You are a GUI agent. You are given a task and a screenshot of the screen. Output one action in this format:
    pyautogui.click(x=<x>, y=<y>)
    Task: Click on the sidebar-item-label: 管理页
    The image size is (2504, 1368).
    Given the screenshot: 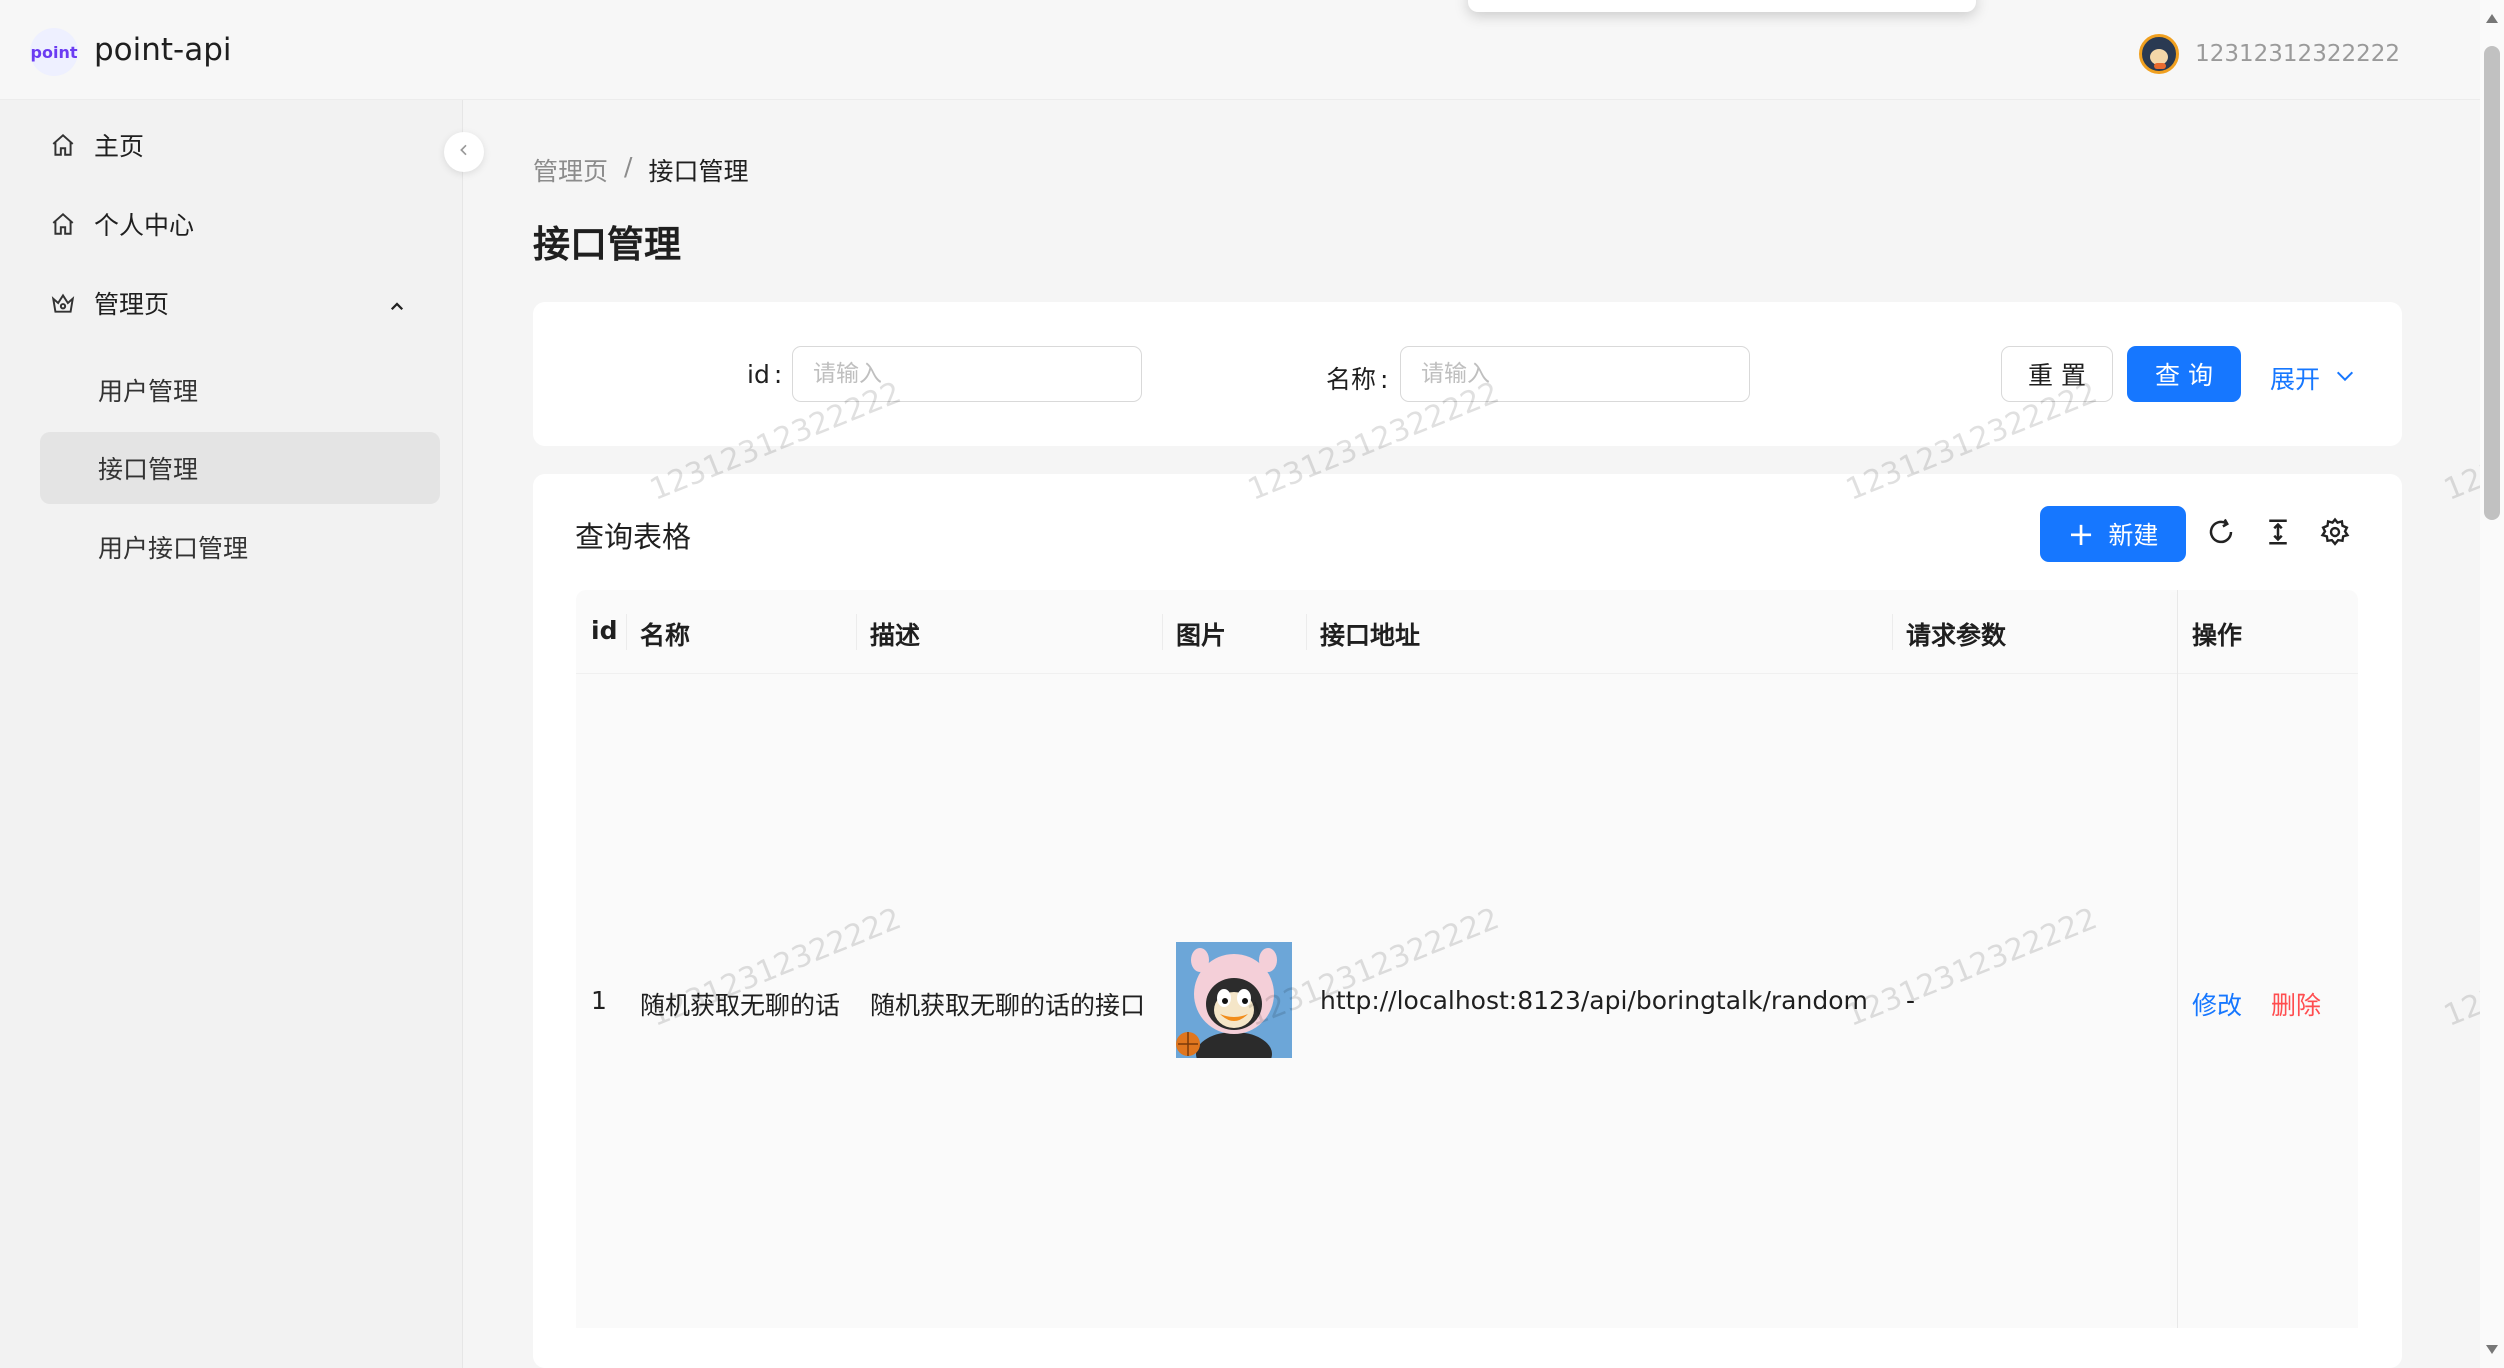 What is the action you would take?
    pyautogui.click(x=132, y=304)
    